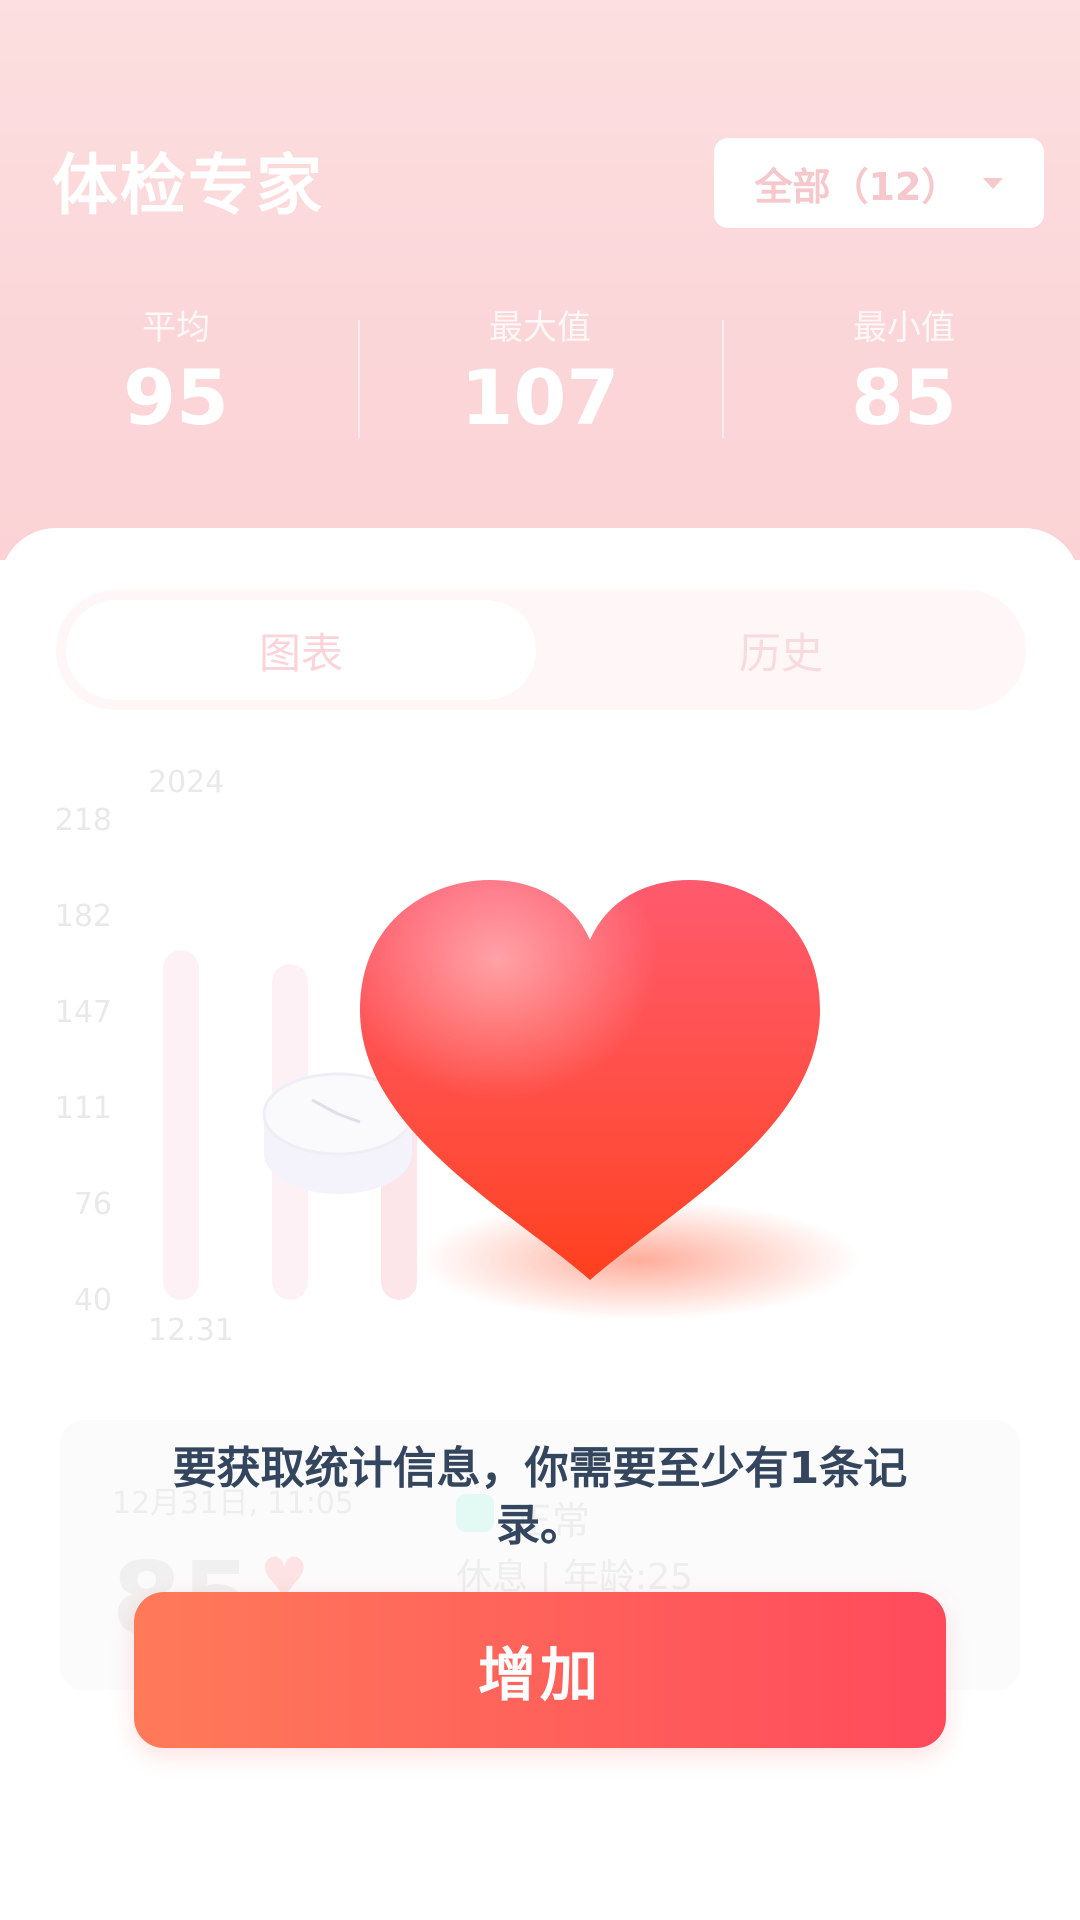 Image resolution: width=1080 pixels, height=1920 pixels. Describe the element at coordinates (188, 185) in the screenshot. I see `app-title: 体检专家` at that location.